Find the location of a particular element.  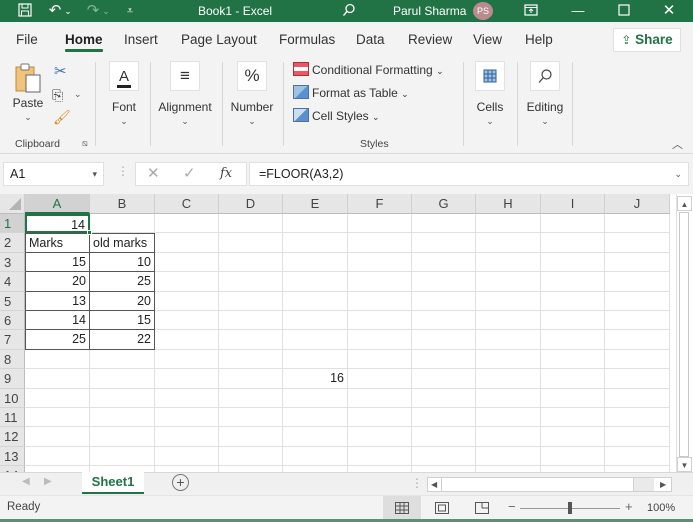

cell-f10 is located at coordinates (380, 398).